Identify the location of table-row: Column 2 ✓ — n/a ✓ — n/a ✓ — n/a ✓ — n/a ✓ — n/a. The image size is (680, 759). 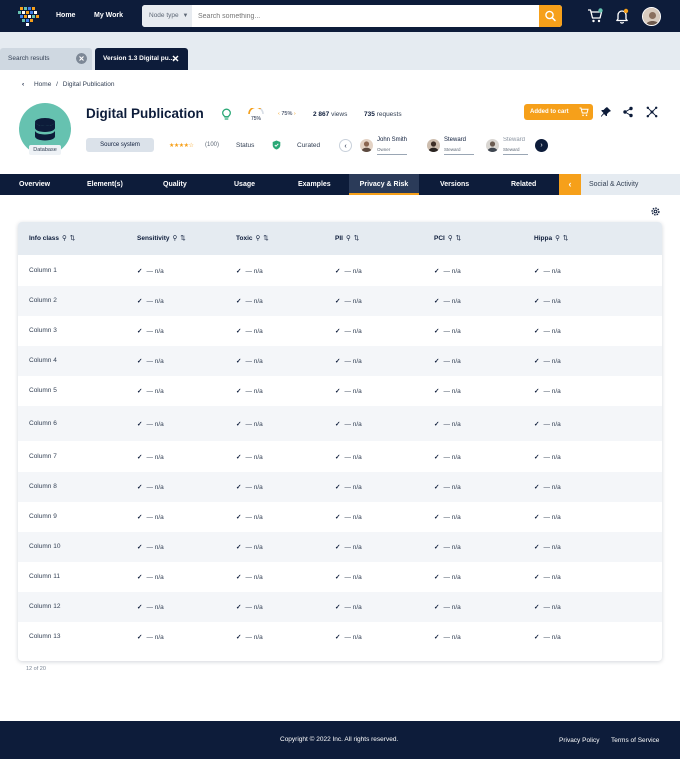
(340, 301).